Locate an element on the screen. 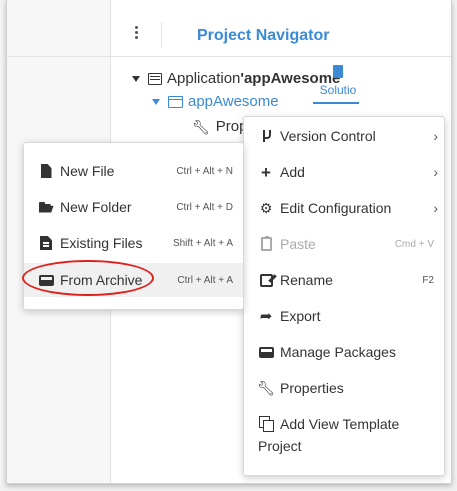 Image resolution: width=457 pixels, height=491 pixels. menu-item-export: ➦︎ Export is located at coordinates (344, 316).